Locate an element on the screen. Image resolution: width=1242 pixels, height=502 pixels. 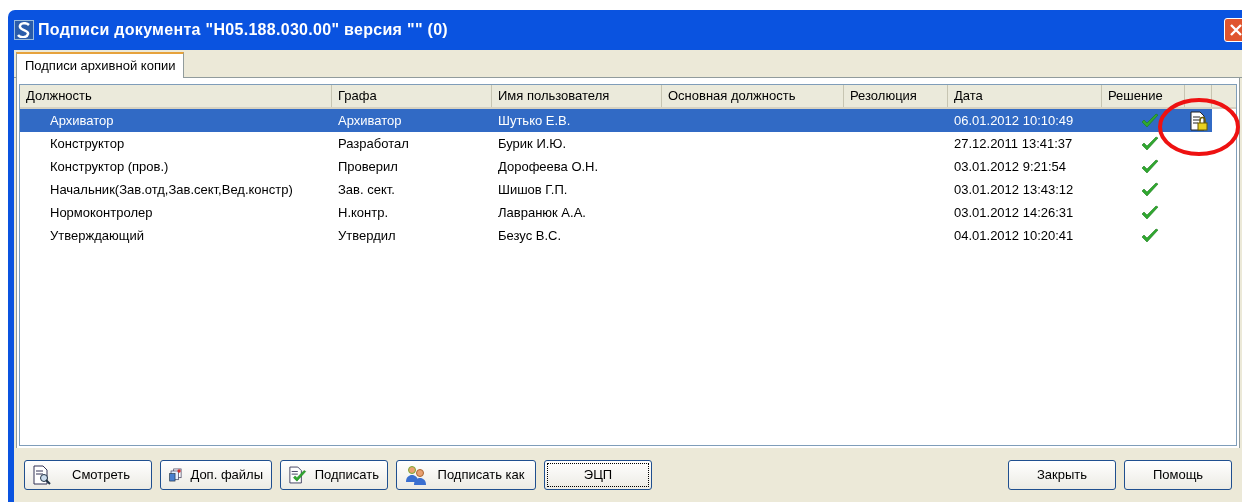
table-cell-text: Шутько Е.В. is located at coordinates (534, 120).